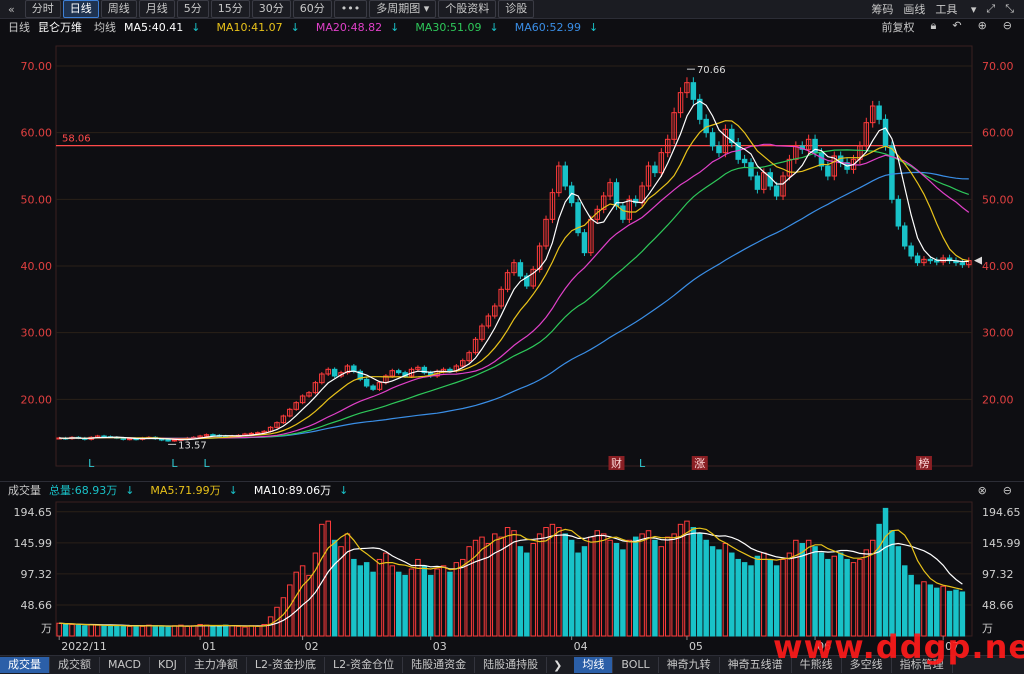 The height and width of the screenshot is (674, 1024). Describe the element at coordinates (125, 665) in the screenshot. I see `indicator-tab: MACD` at that location.